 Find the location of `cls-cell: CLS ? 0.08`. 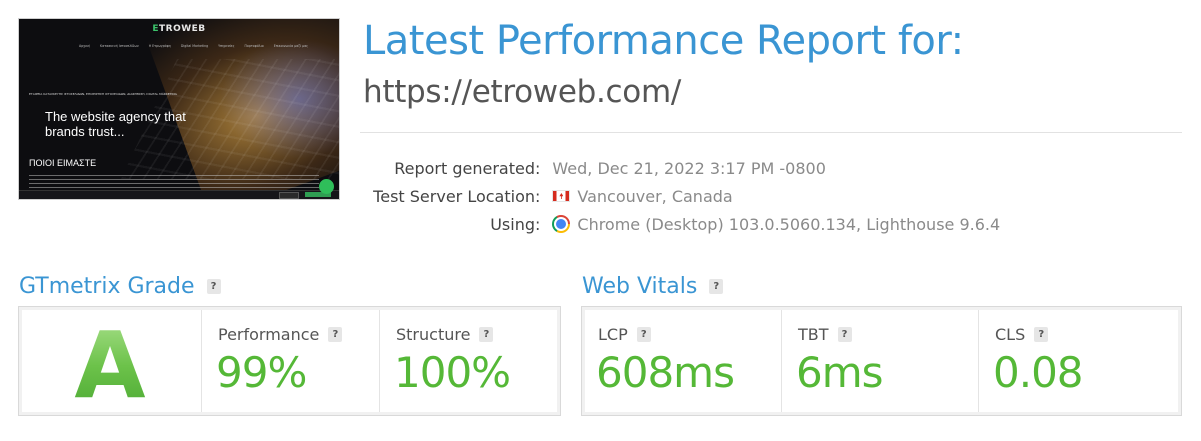

cls-cell: CLS ? 0.08 is located at coordinates (1079, 361).